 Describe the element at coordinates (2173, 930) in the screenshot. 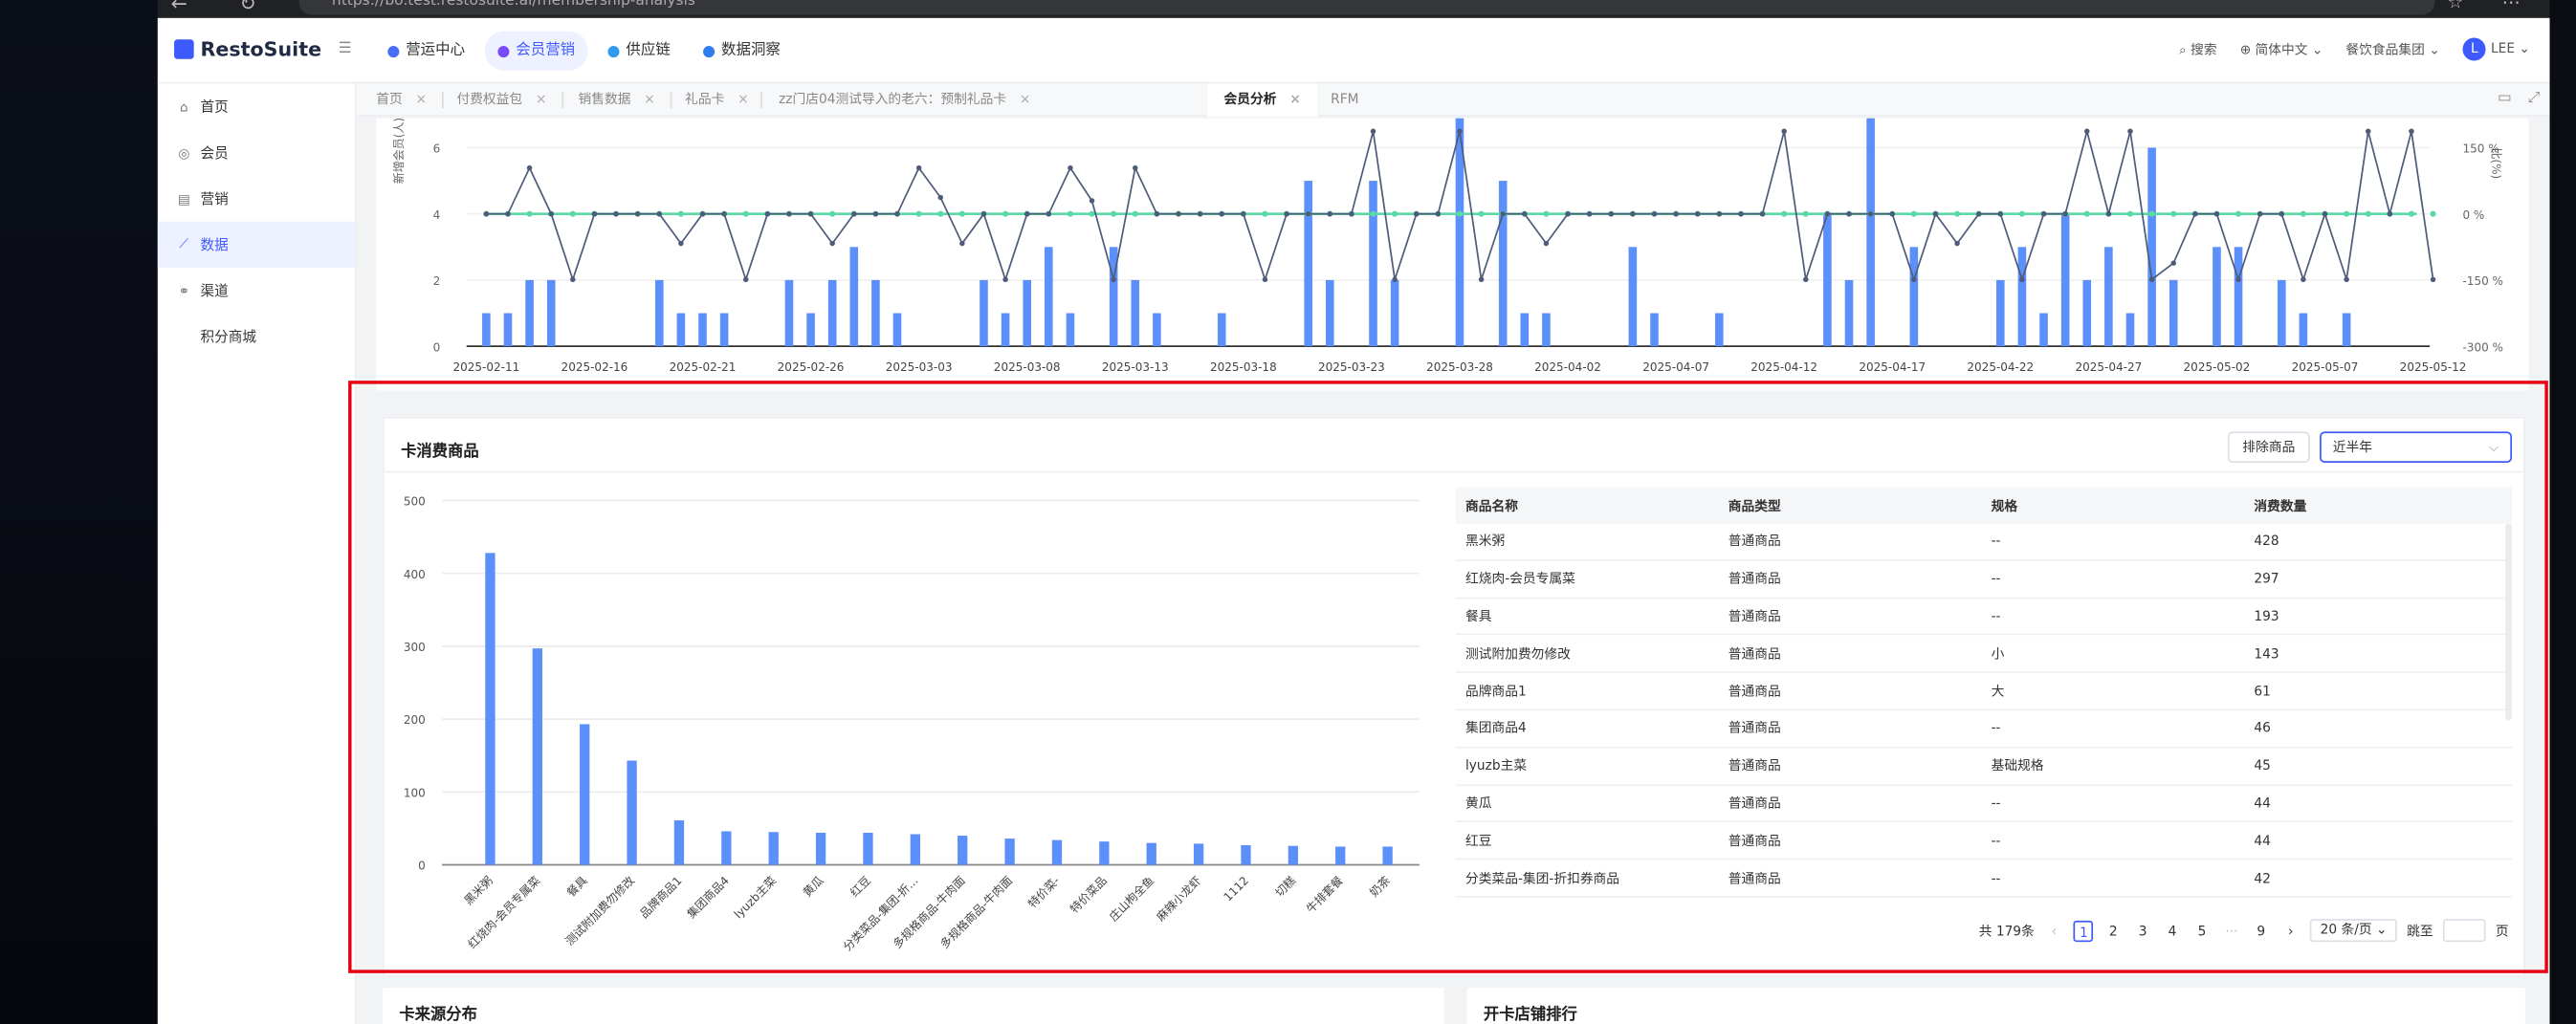

I see `page-button: 4` at that location.